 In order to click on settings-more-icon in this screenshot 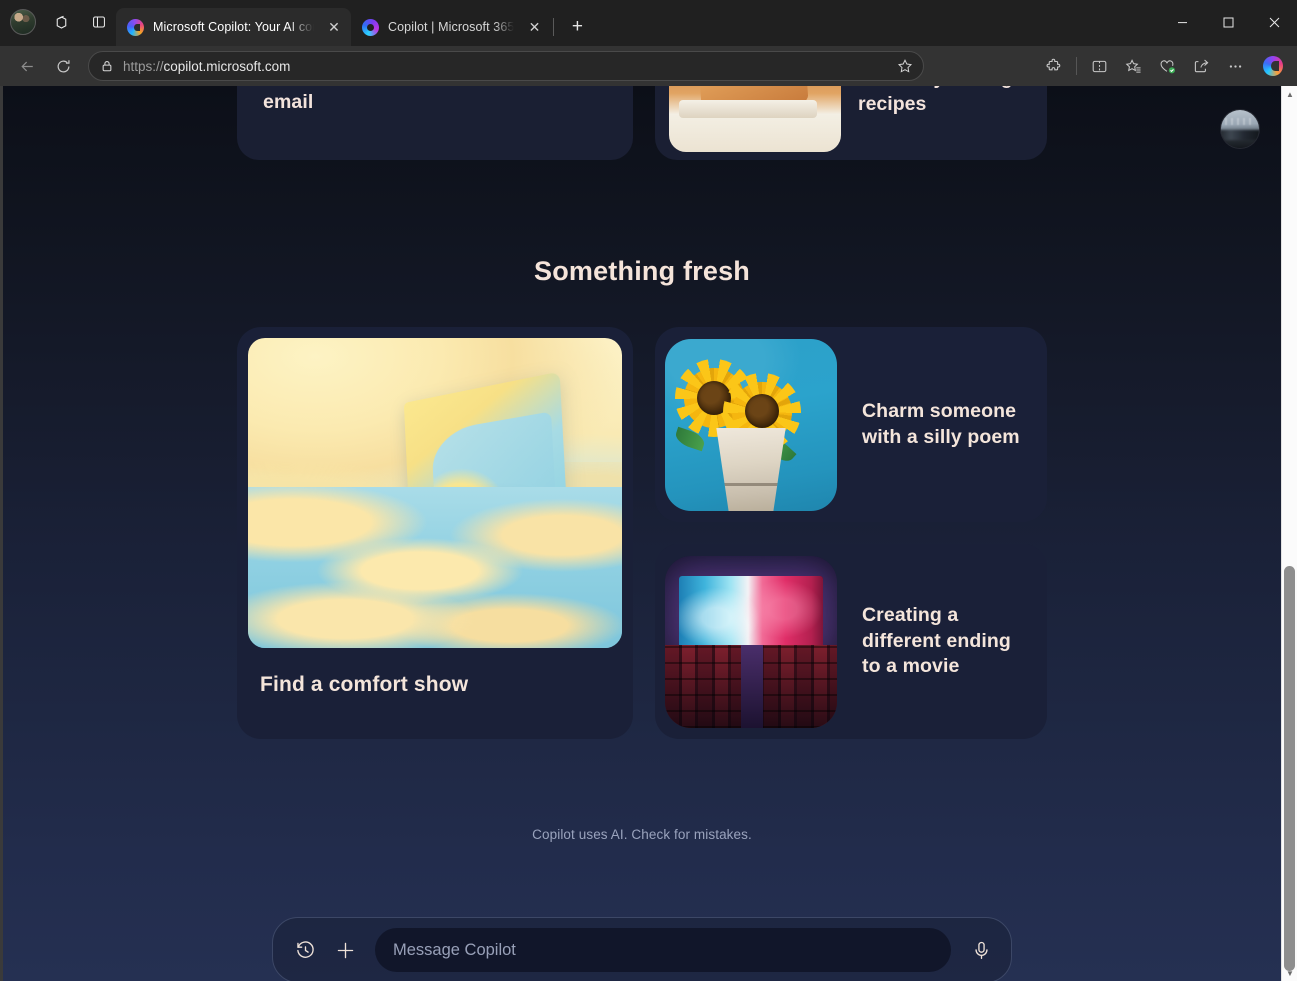, I will do `click(1235, 66)`.